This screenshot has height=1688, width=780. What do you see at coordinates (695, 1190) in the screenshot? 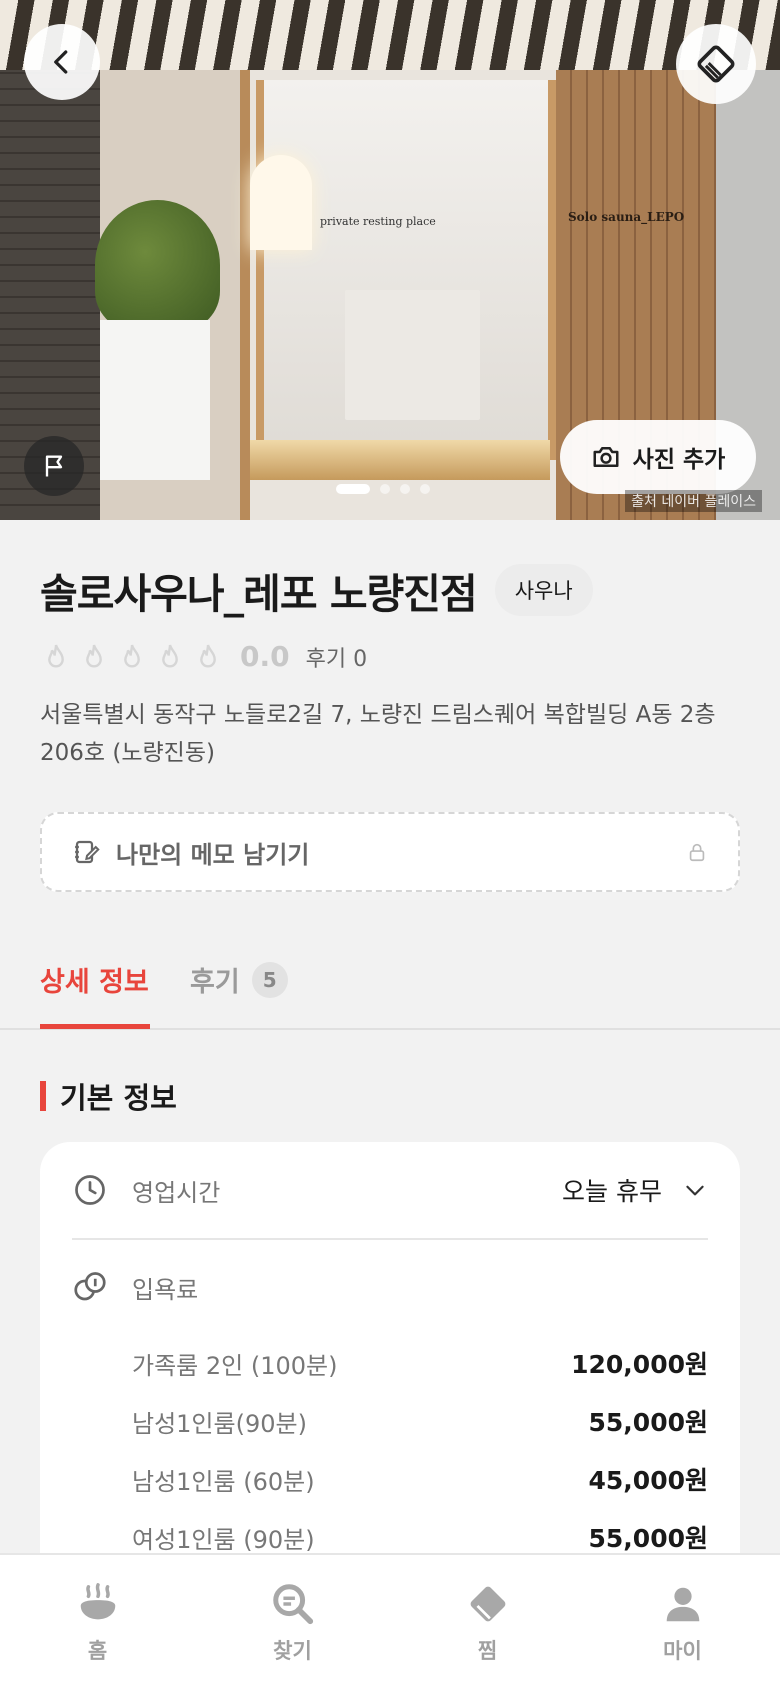
I see `chevron-down-icon` at bounding box center [695, 1190].